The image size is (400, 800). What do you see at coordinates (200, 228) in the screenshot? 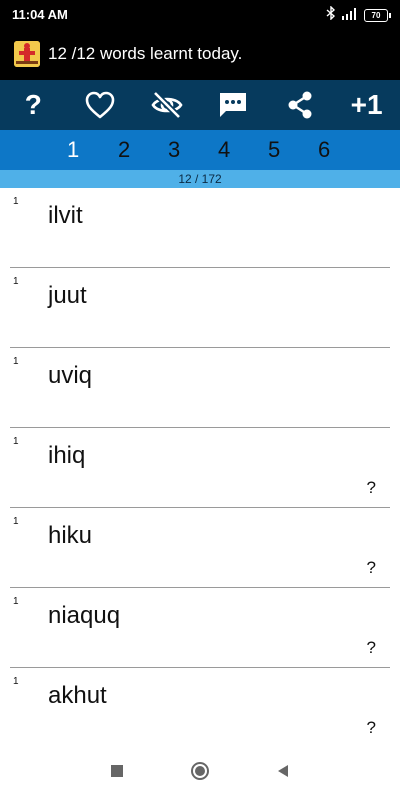
I see `list-item: 1 ilvit` at bounding box center [200, 228].